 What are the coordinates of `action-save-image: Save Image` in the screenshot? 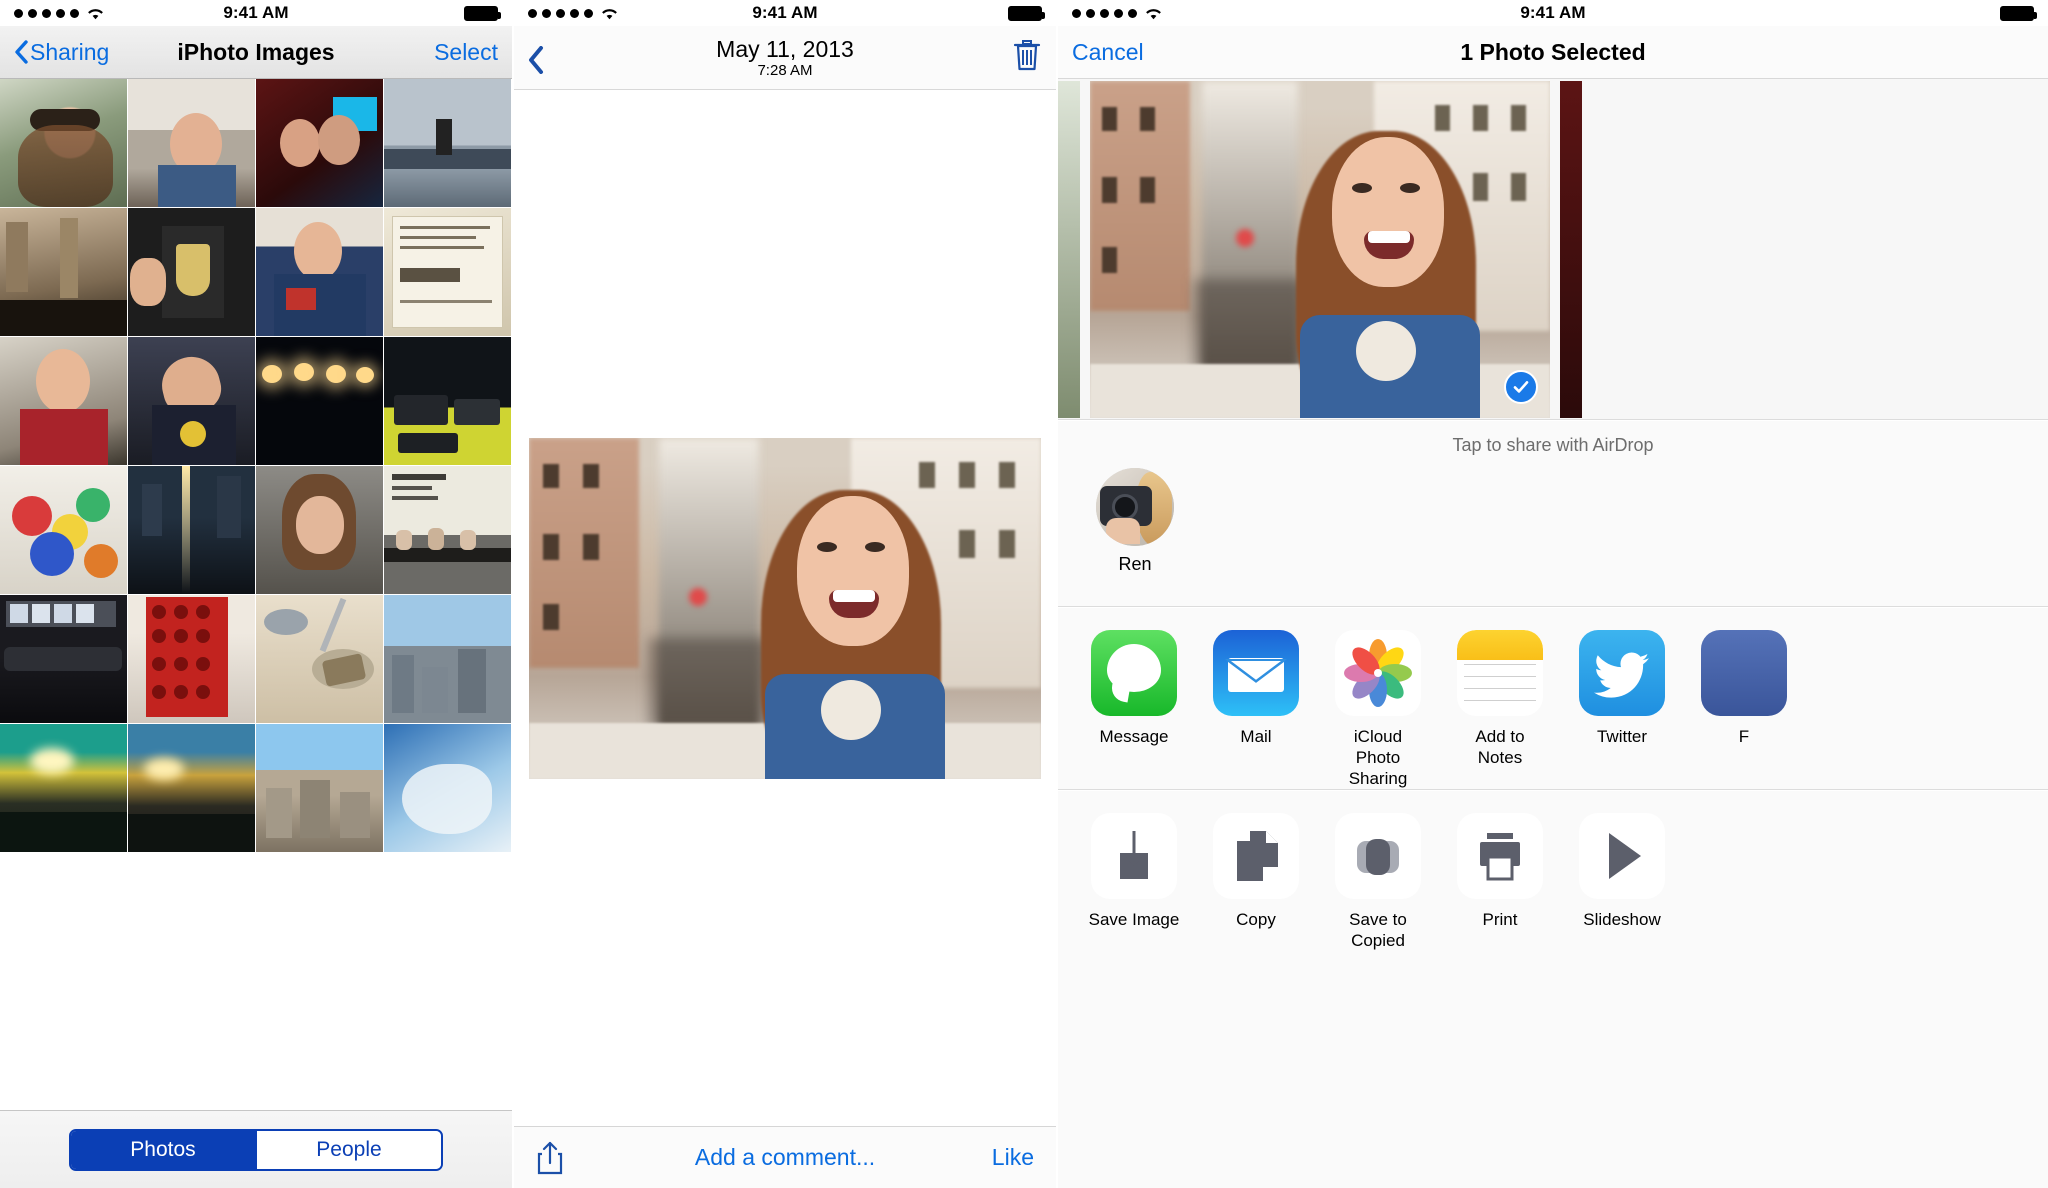 It's located at (1134, 882).